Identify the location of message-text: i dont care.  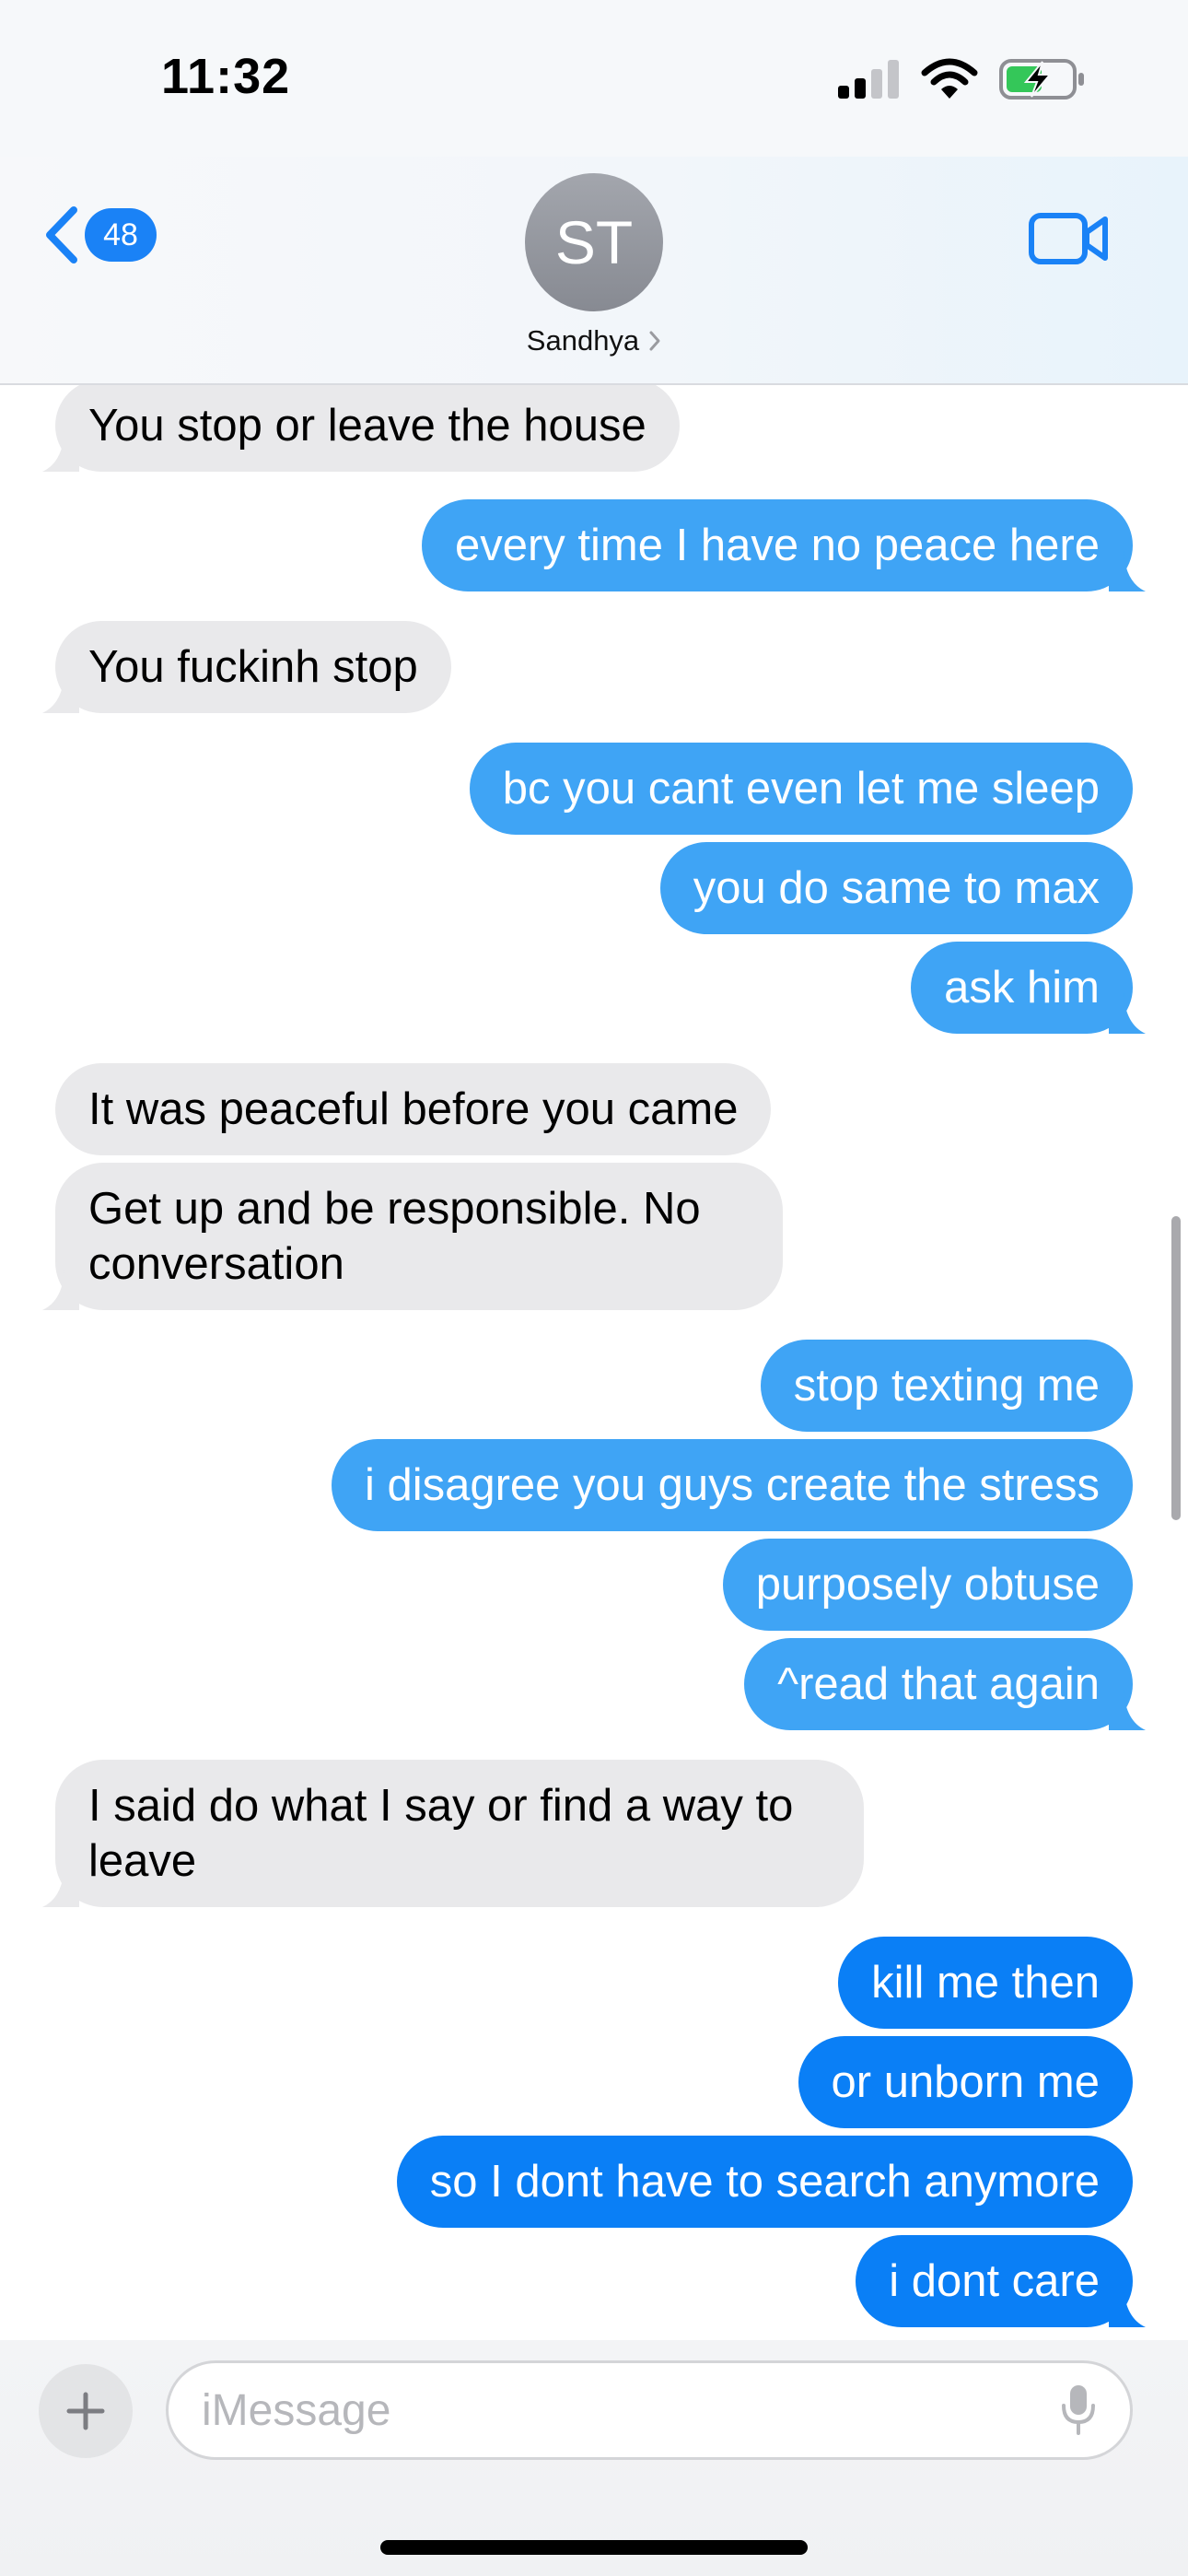
(995, 2281).